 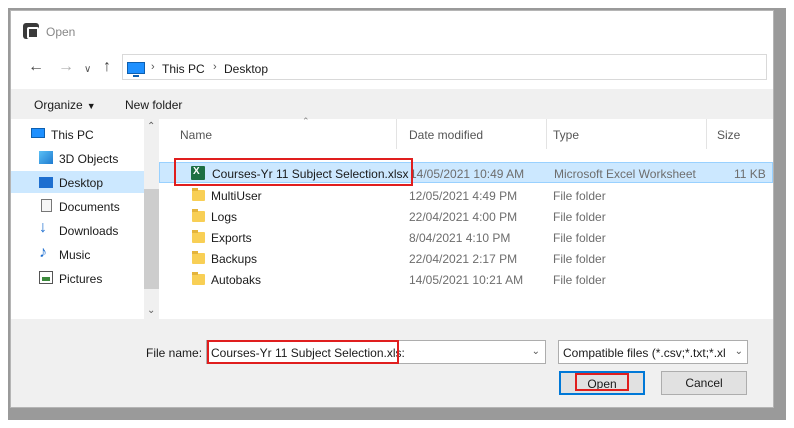 I want to click on desktop-icon, so click(x=46, y=182).